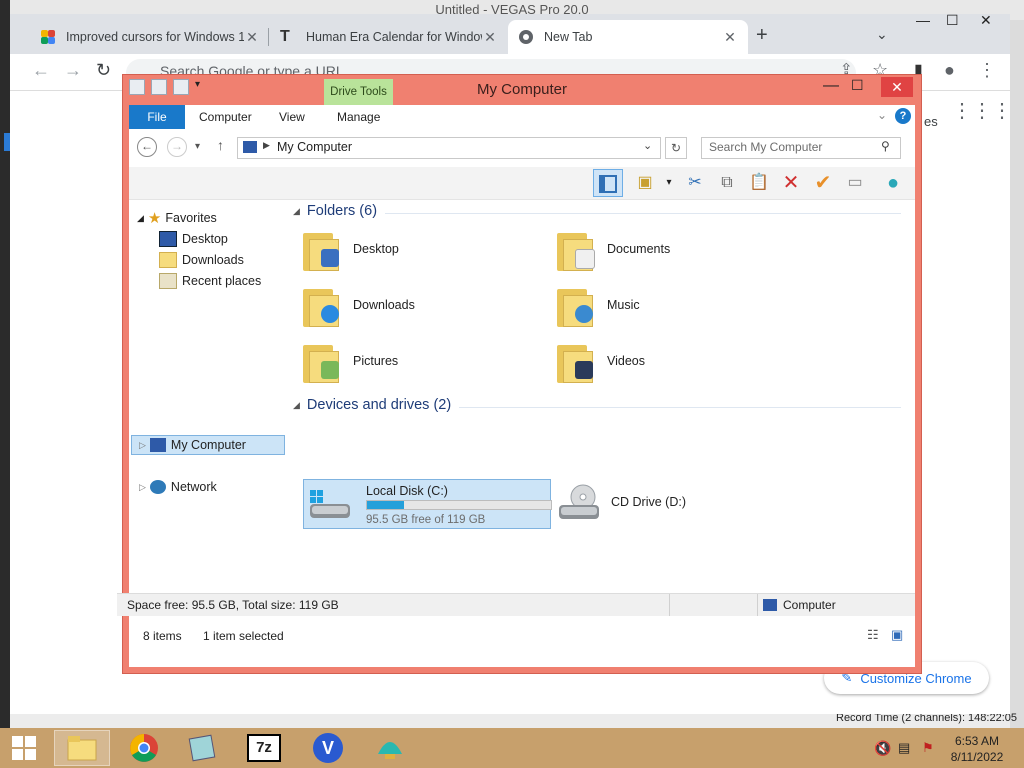 The width and height of the screenshot is (1024, 768). Describe the element at coordinates (233, 605) in the screenshot. I see `space-info: Space free: 95.5 GB, Total size: 119 GB` at that location.